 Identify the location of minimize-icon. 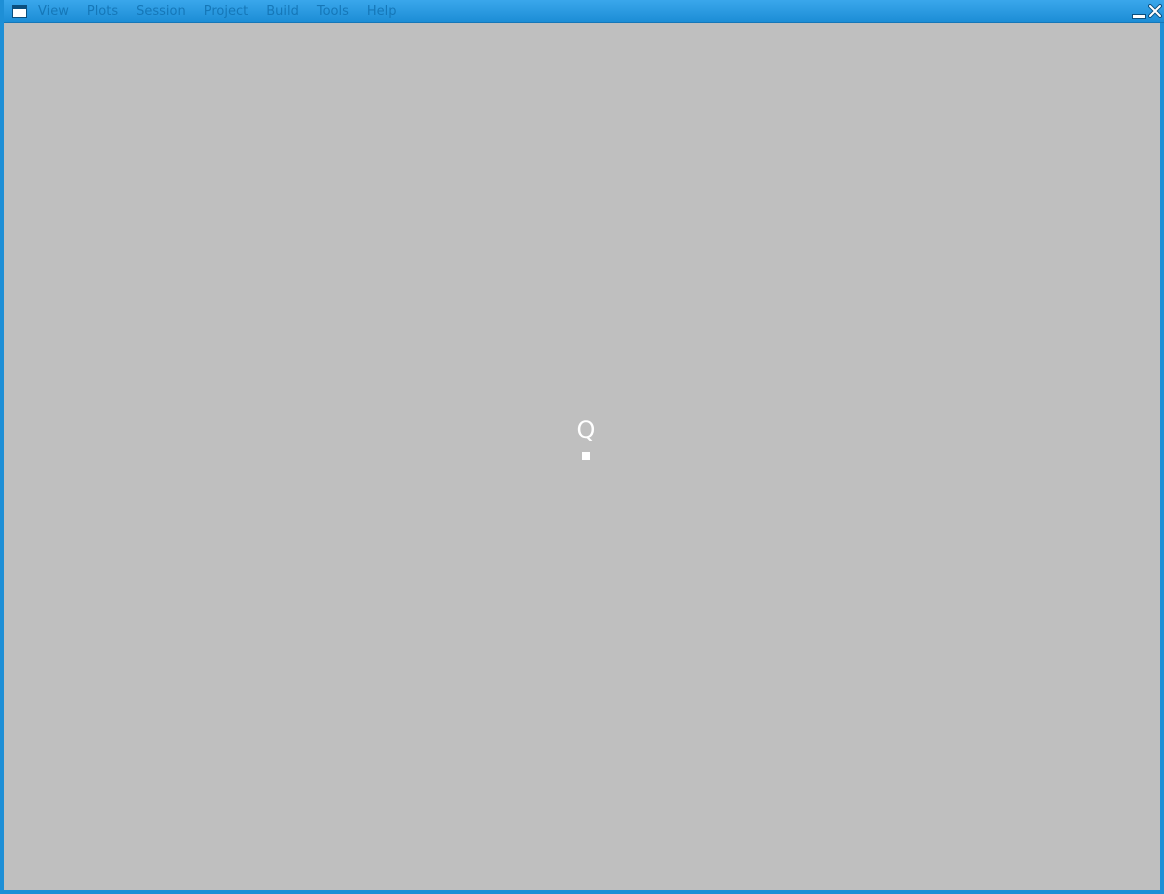
(1138, 11).